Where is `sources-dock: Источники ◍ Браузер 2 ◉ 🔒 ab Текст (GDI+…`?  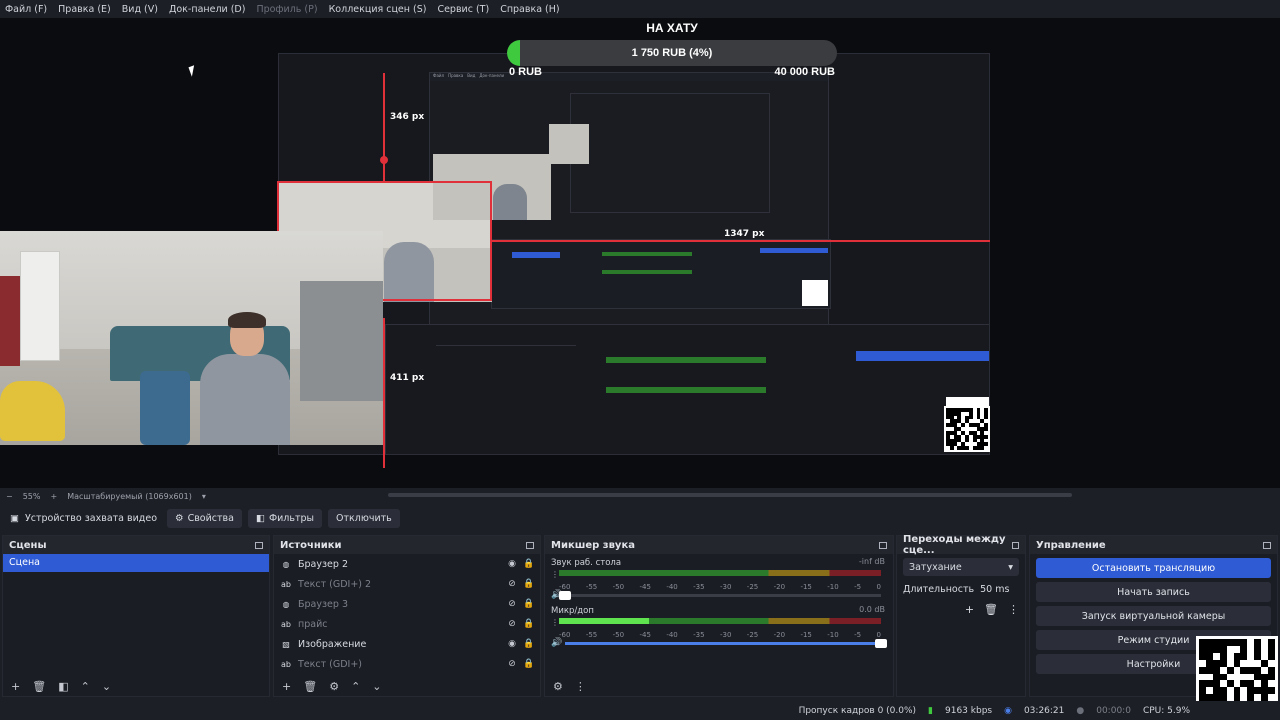 sources-dock: Источники ◍ Браузер 2 ◉ 🔒 ab Текст (GDI+… is located at coordinates (407, 616).